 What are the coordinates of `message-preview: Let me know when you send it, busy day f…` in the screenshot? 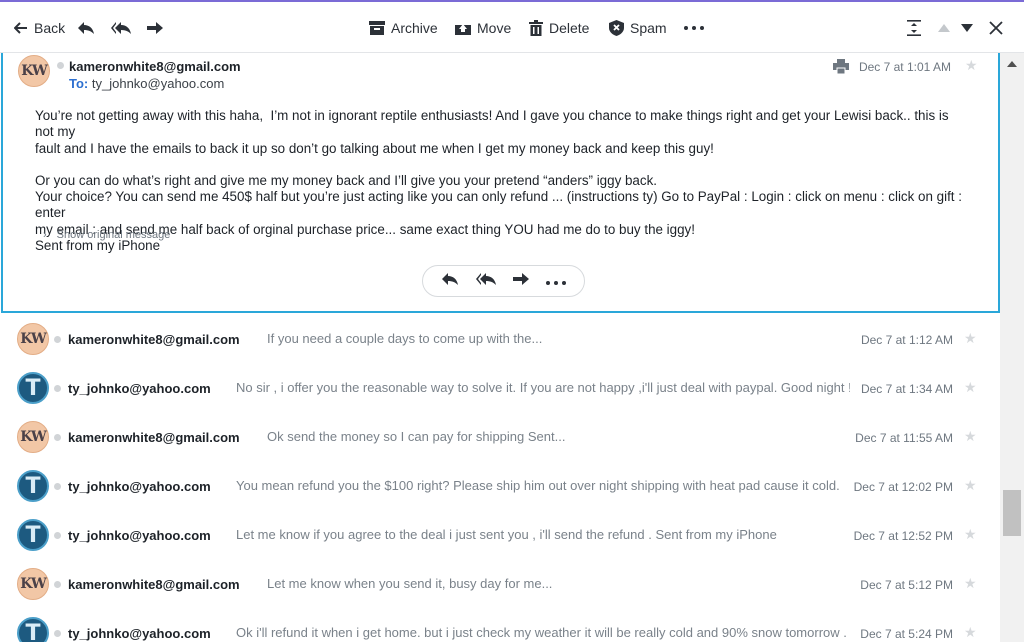 It's located at (410, 583).